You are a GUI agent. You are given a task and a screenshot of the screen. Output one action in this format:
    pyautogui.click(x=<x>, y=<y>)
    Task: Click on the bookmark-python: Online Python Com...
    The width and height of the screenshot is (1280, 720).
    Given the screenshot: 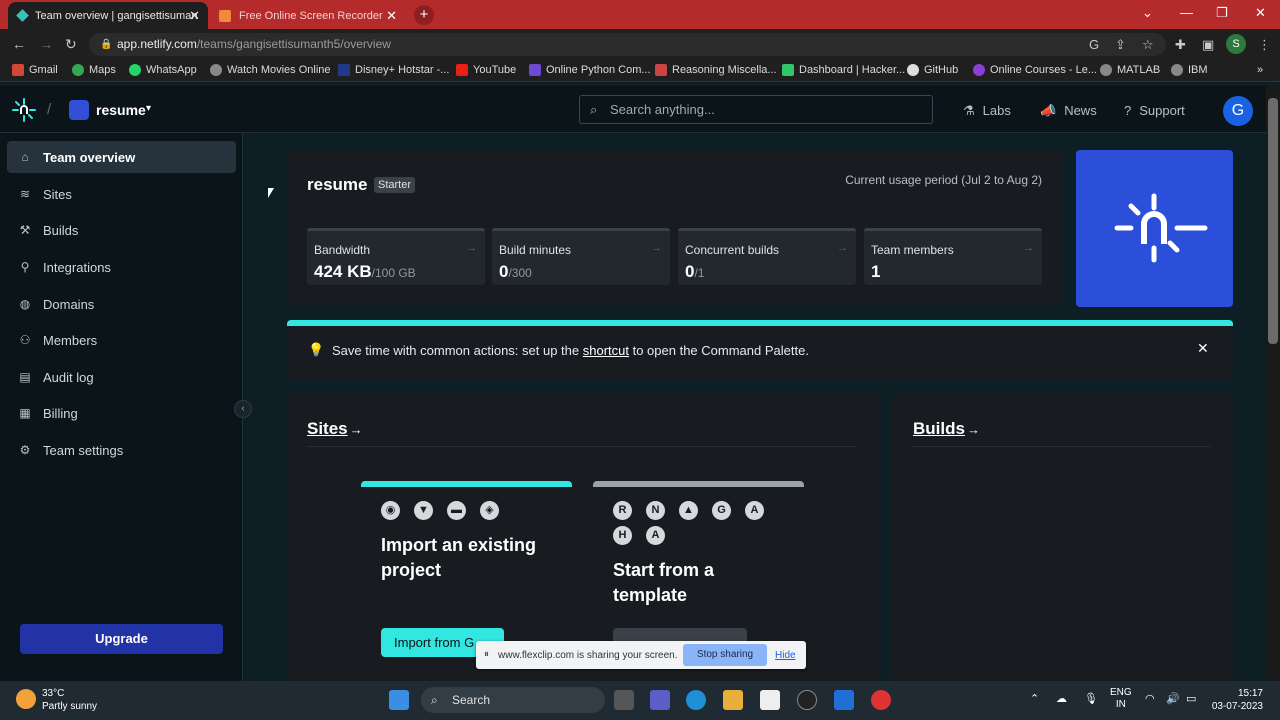 What is the action you would take?
    pyautogui.click(x=590, y=70)
    